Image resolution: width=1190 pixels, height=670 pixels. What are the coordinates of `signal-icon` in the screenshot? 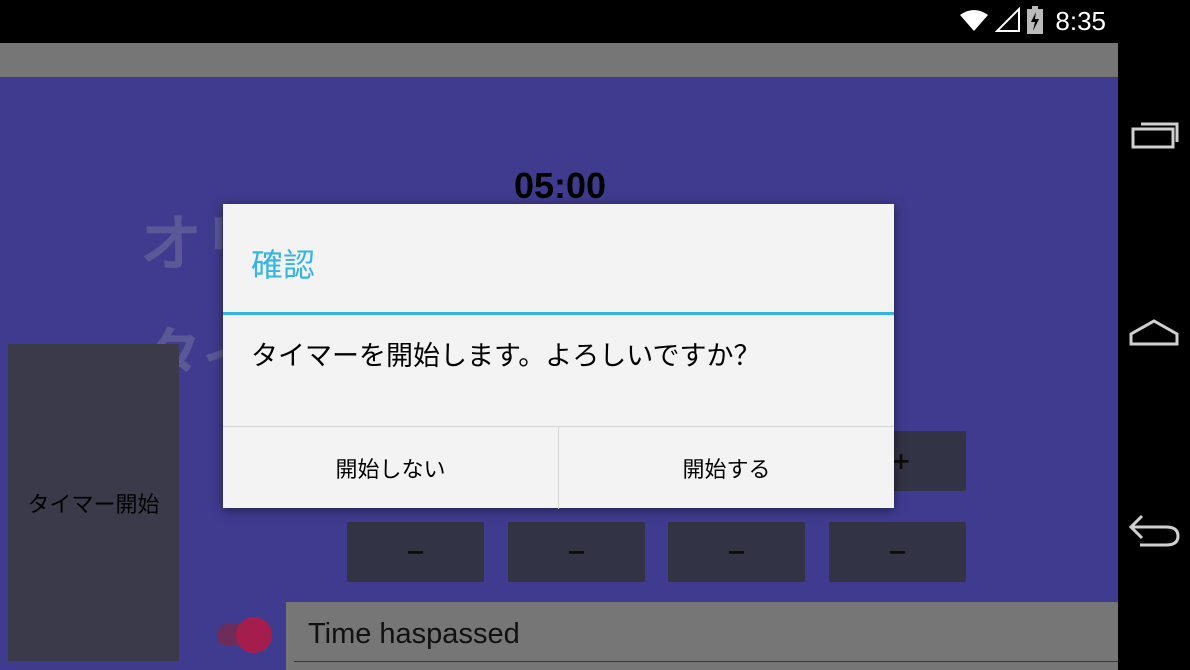 It's located at (1007, 21).